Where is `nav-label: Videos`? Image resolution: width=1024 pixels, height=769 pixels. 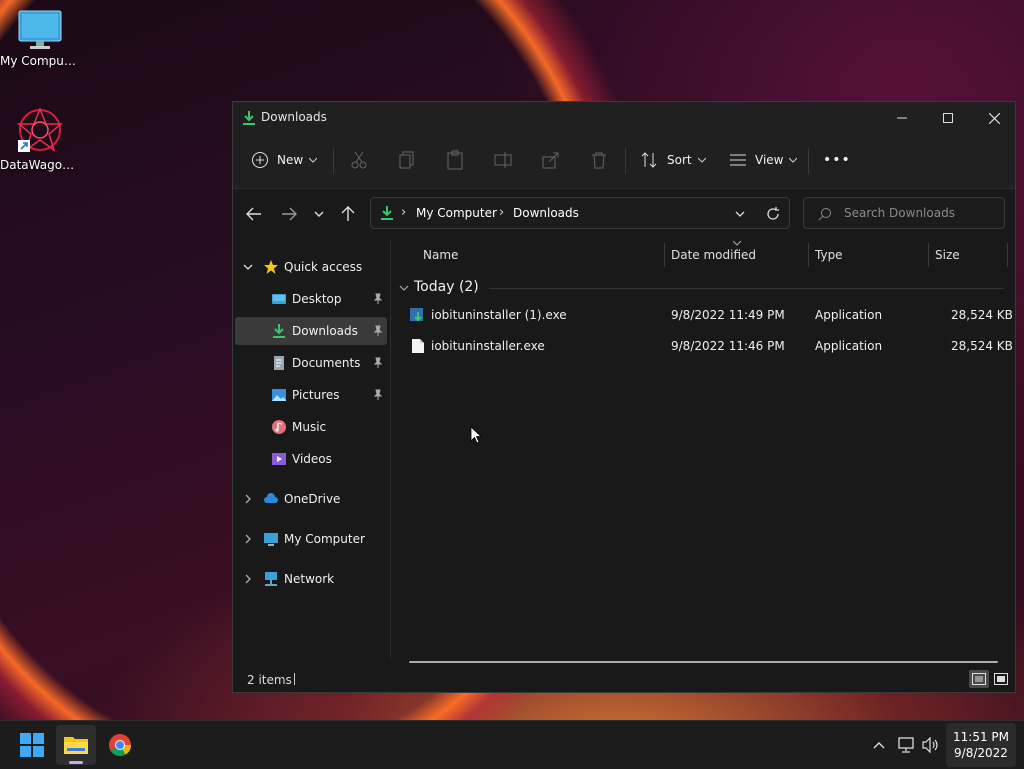 nav-label: Videos is located at coordinates (312, 459).